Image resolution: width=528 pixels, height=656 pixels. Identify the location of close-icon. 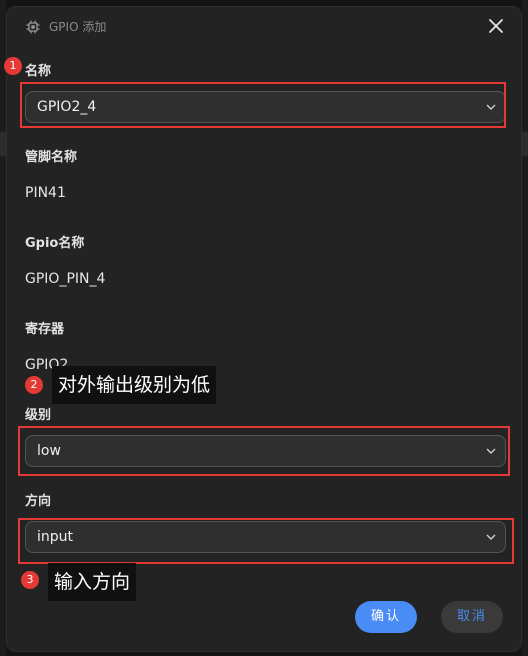
(496, 26).